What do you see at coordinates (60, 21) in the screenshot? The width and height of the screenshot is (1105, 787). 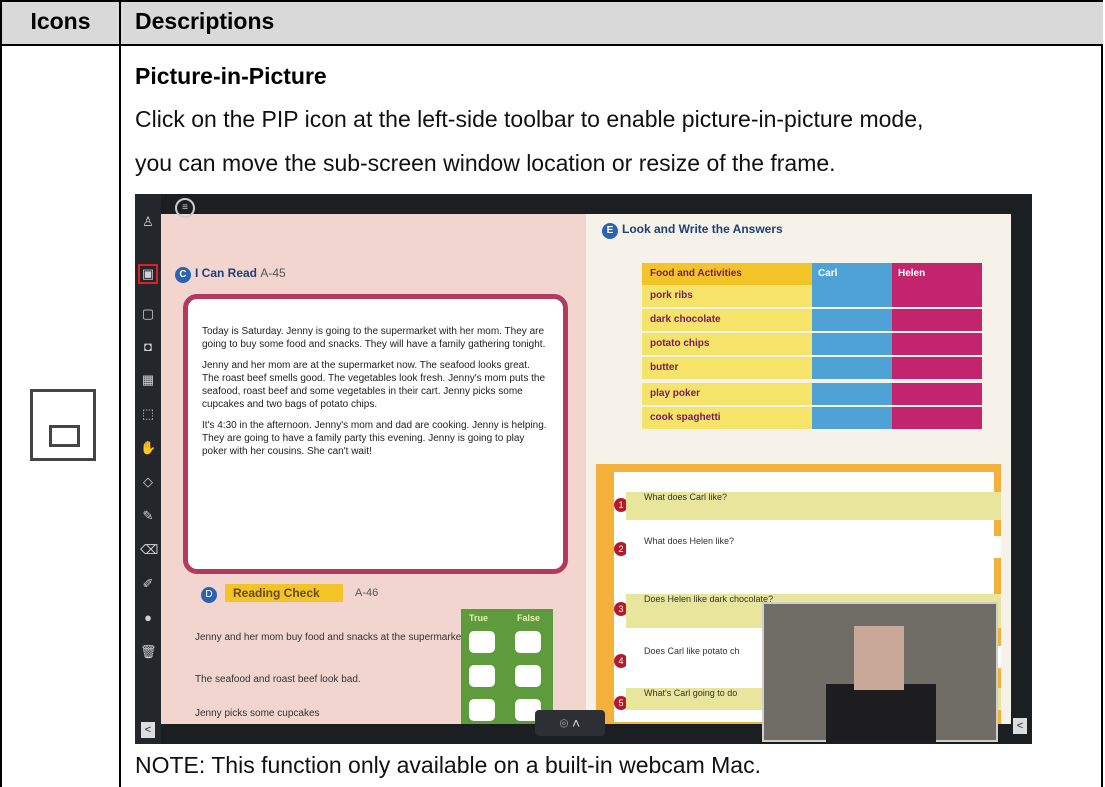 I see `header-icons: Icons` at bounding box center [60, 21].